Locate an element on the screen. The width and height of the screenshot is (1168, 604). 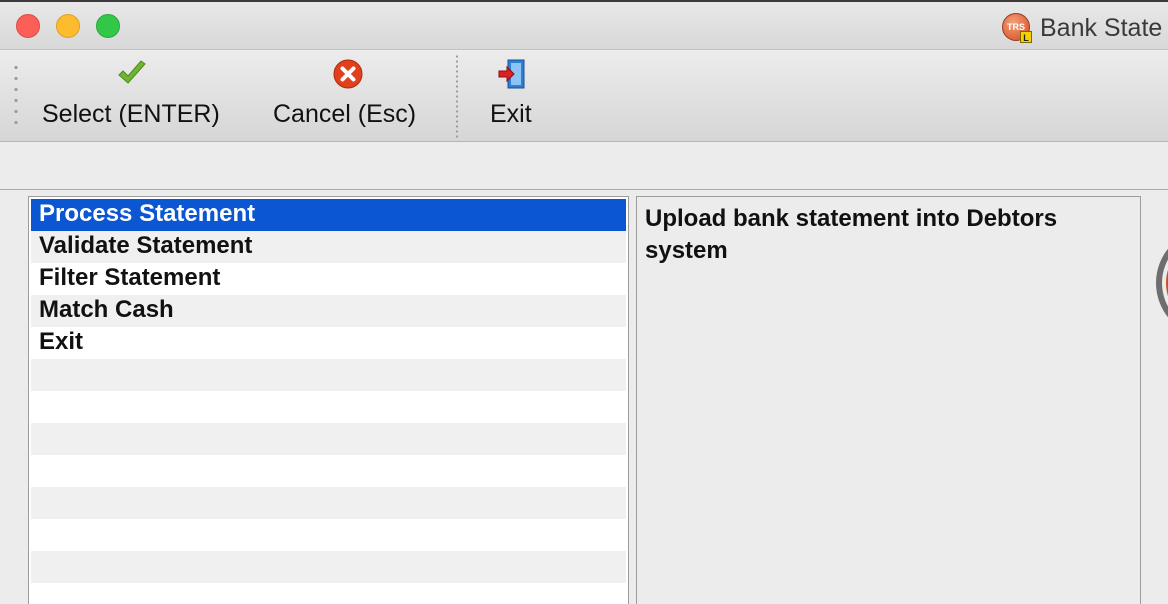
select-button: Select (ENTER) is located at coordinates (135, 95).